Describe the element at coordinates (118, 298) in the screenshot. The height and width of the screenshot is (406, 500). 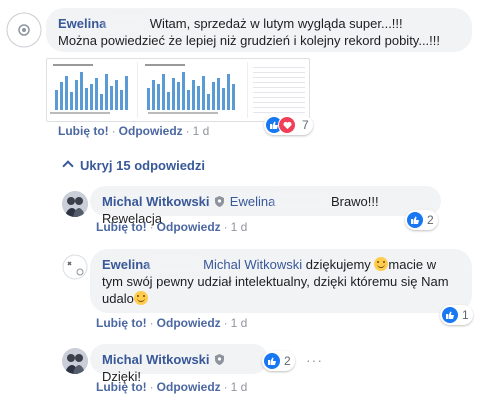
I see `reply-text-line3: udalo` at that location.